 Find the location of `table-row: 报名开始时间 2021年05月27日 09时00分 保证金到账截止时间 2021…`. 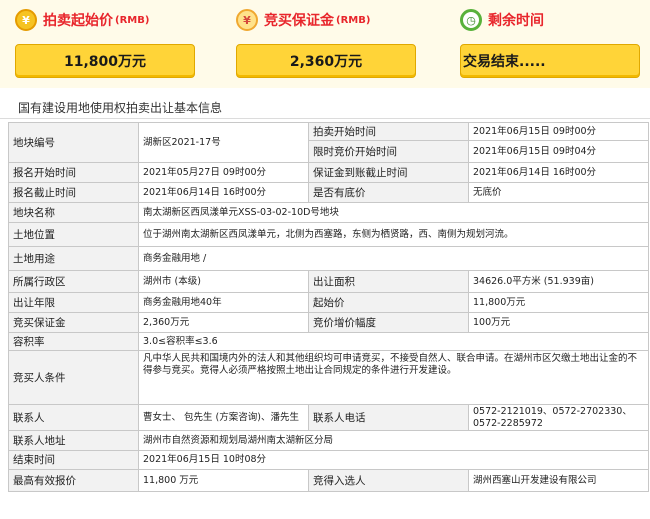

table-row: 报名开始时间 2021年05月27日 09时00分 保证金到账截止时间 2021… is located at coordinates (328, 172).